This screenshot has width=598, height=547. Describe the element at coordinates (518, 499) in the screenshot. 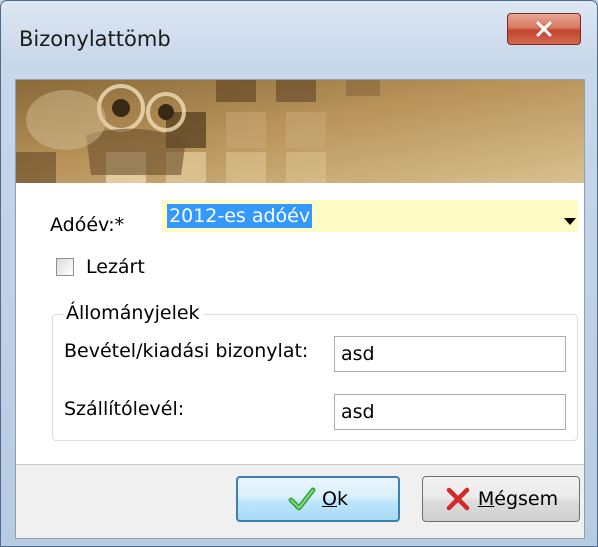

I see `cancel-button-label: Mégsem` at that location.